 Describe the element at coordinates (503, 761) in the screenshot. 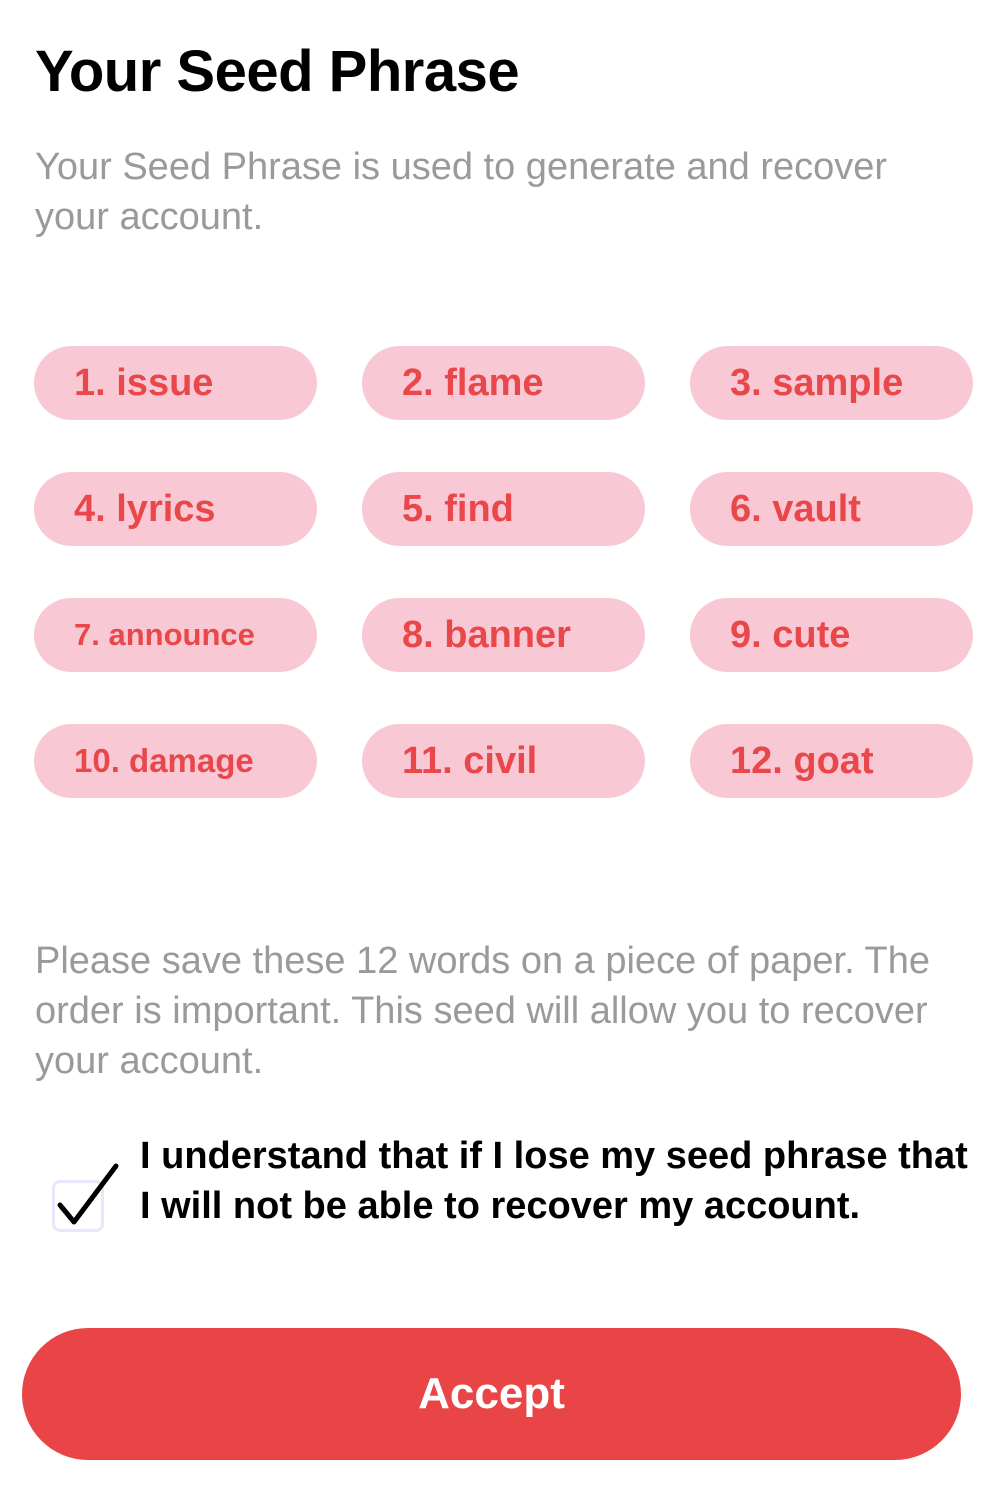

I see `seed-word-chip: 11. civil` at that location.